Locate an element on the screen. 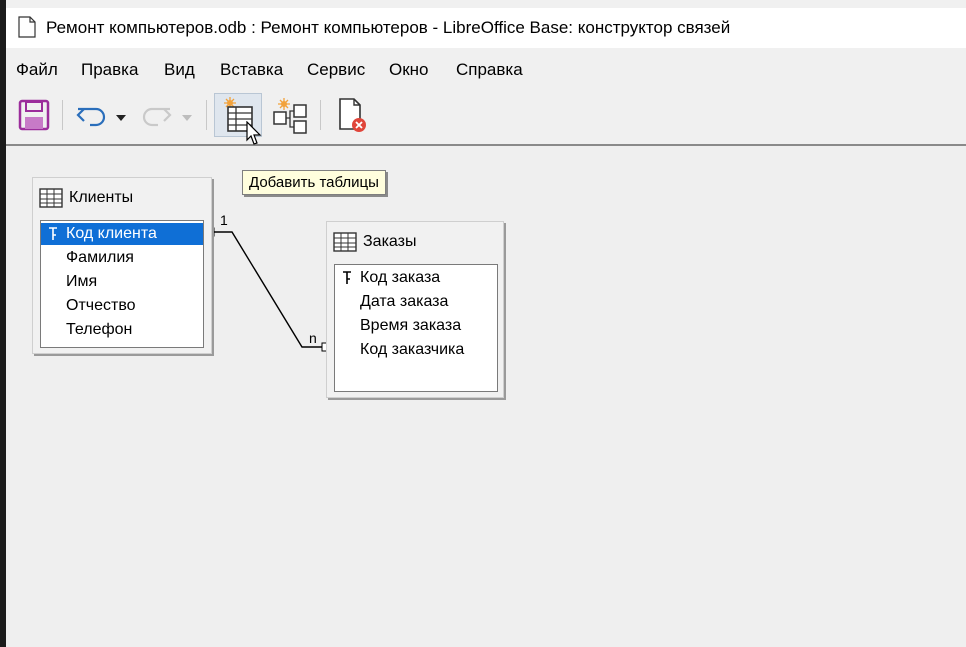  field-row: Код клиента is located at coordinates (122, 234).